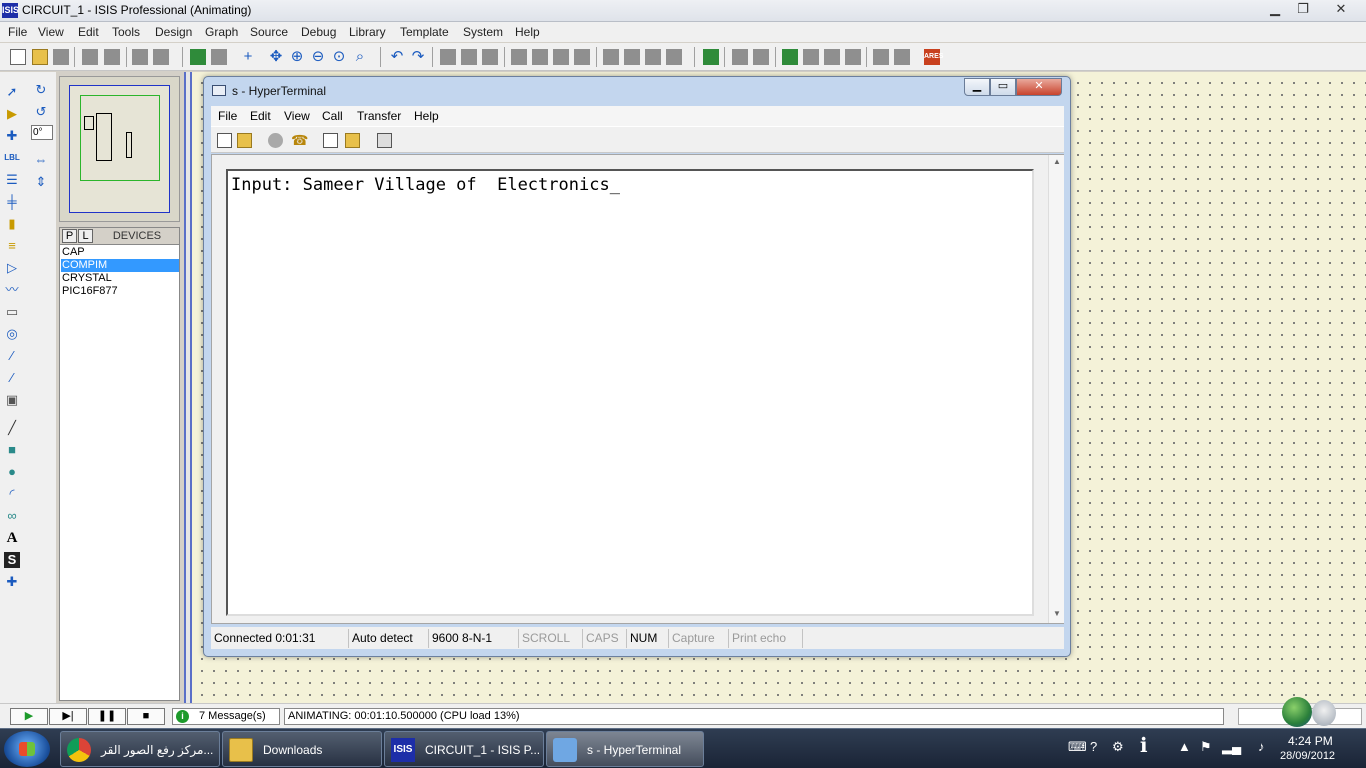 Image resolution: width=1366 pixels, height=768 pixels. I want to click on menu-view: View, so click(51, 32).